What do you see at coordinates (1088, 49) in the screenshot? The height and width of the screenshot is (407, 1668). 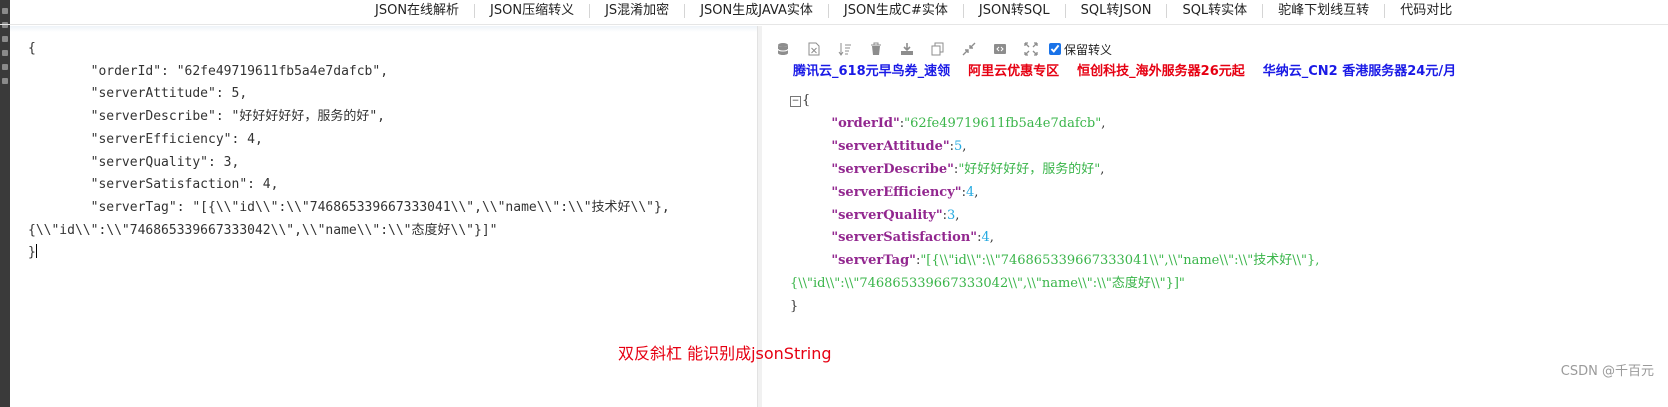 I see `keep-escape-label: 保留转义` at bounding box center [1088, 49].